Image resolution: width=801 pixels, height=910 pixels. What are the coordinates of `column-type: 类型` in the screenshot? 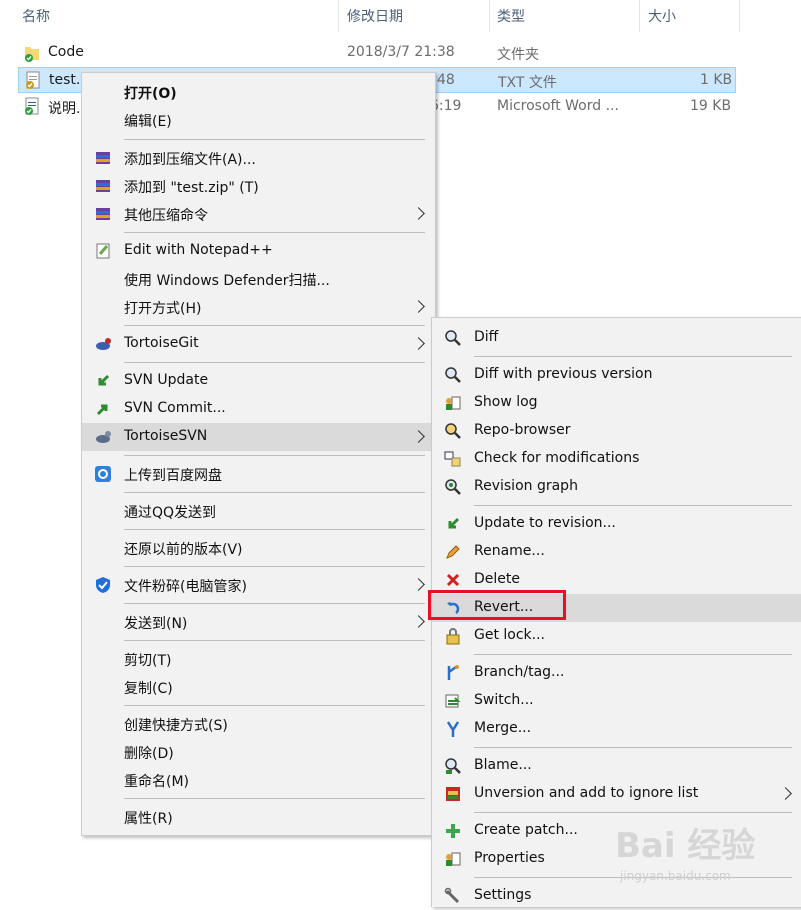 It's located at (511, 16).